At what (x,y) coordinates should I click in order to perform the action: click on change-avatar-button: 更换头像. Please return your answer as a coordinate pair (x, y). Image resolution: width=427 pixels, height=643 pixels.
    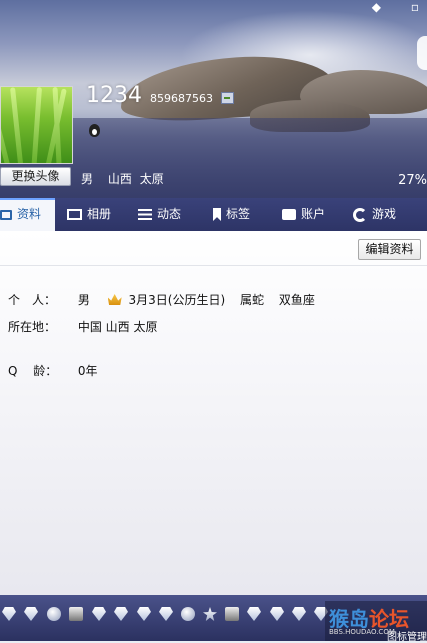
    Looking at the image, I should click on (35, 176).